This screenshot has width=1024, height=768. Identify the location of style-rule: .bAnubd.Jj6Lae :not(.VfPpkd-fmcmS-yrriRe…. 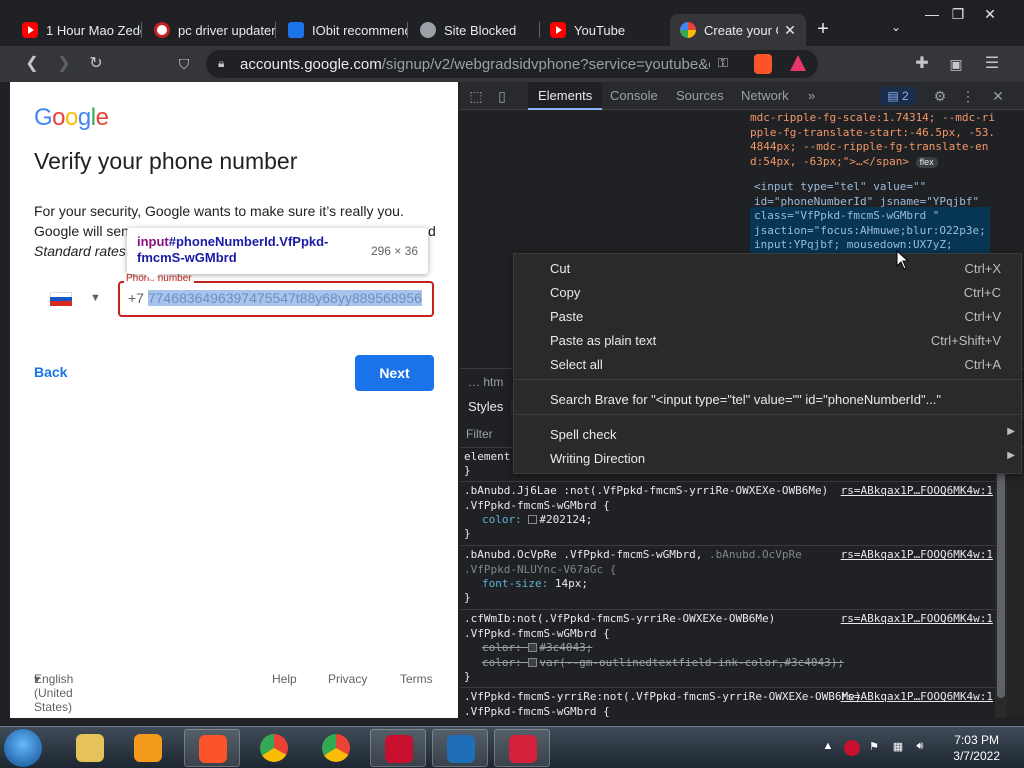
(727, 514).